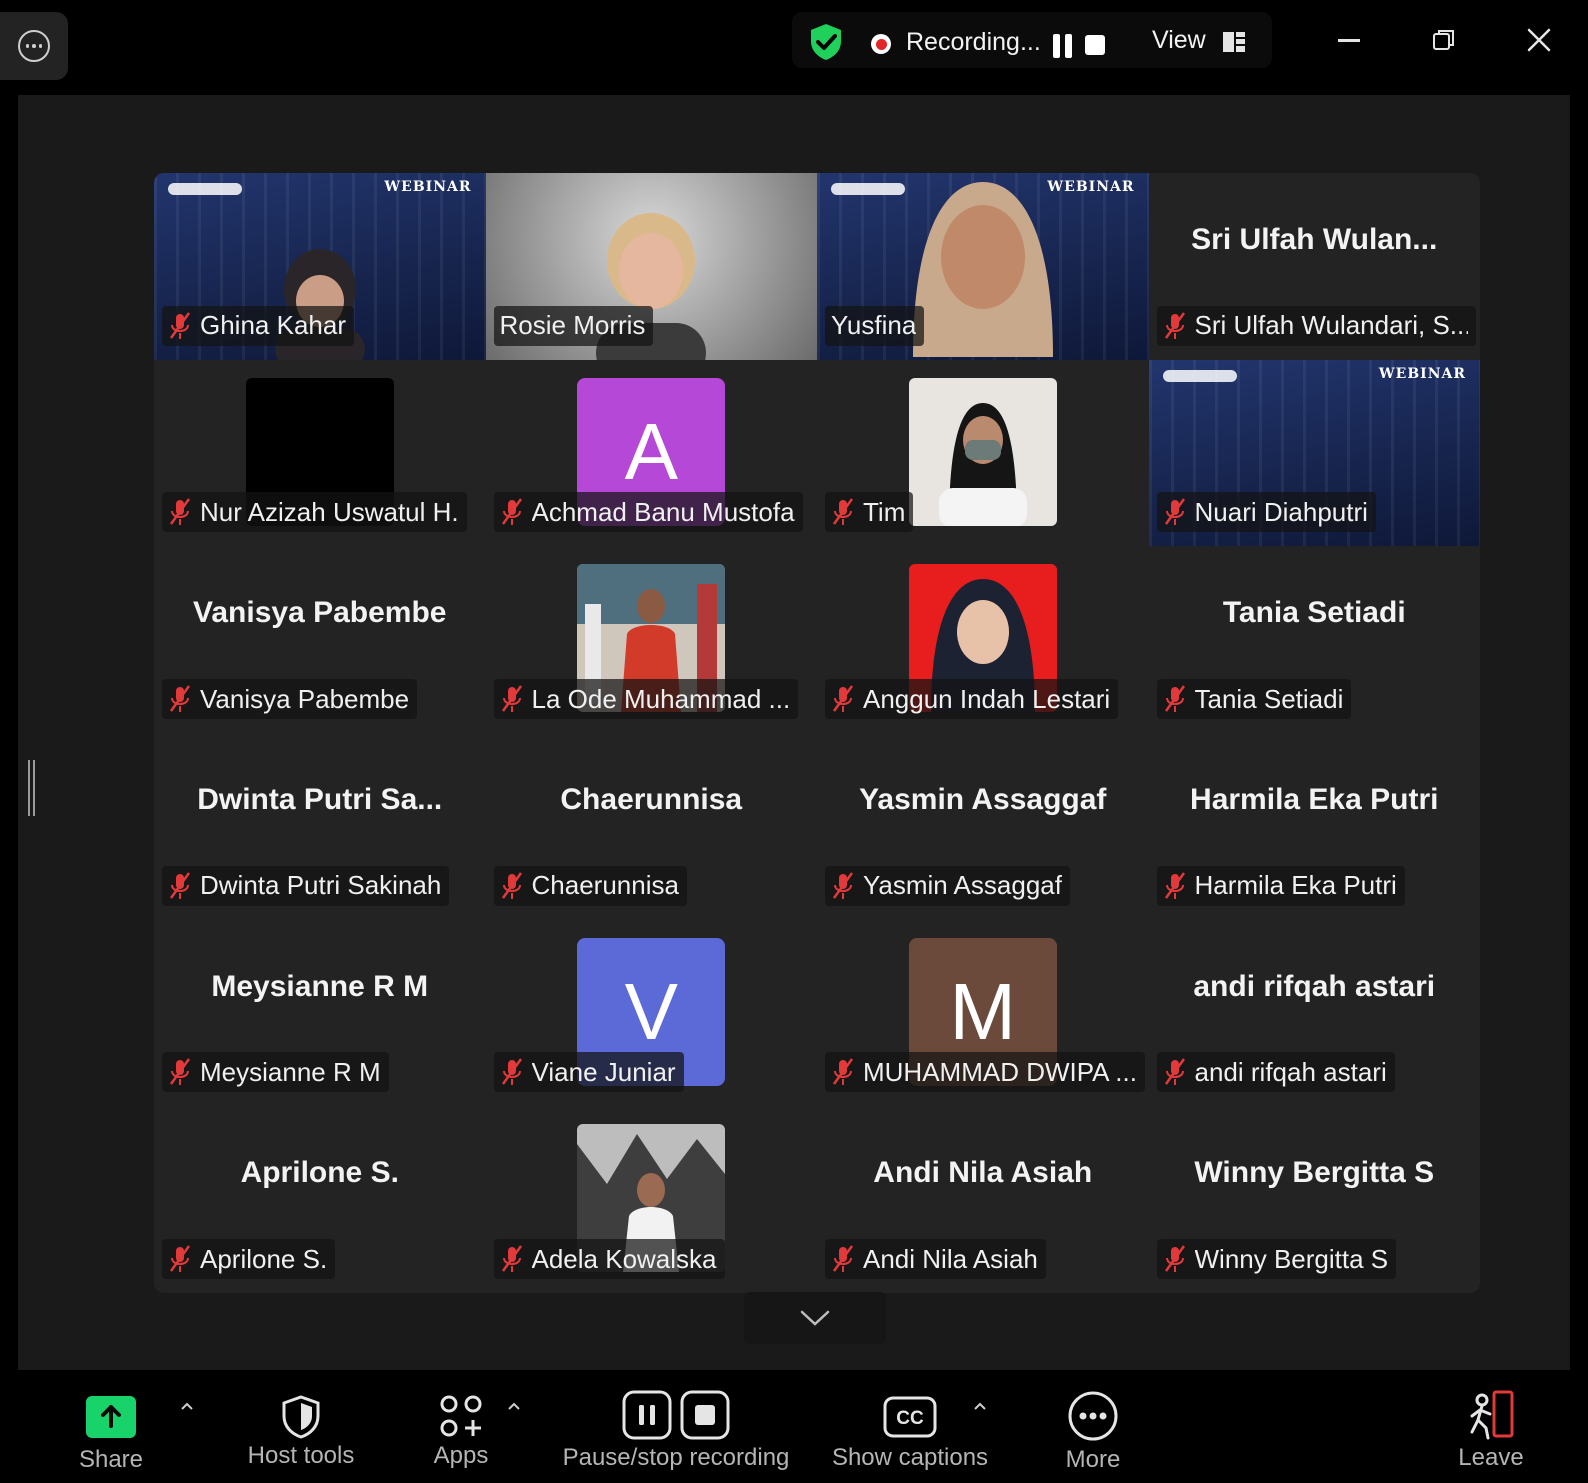  What do you see at coordinates (1315, 639) in the screenshot?
I see `participant-tile: Tania Setiadi Tania Setiadi` at bounding box center [1315, 639].